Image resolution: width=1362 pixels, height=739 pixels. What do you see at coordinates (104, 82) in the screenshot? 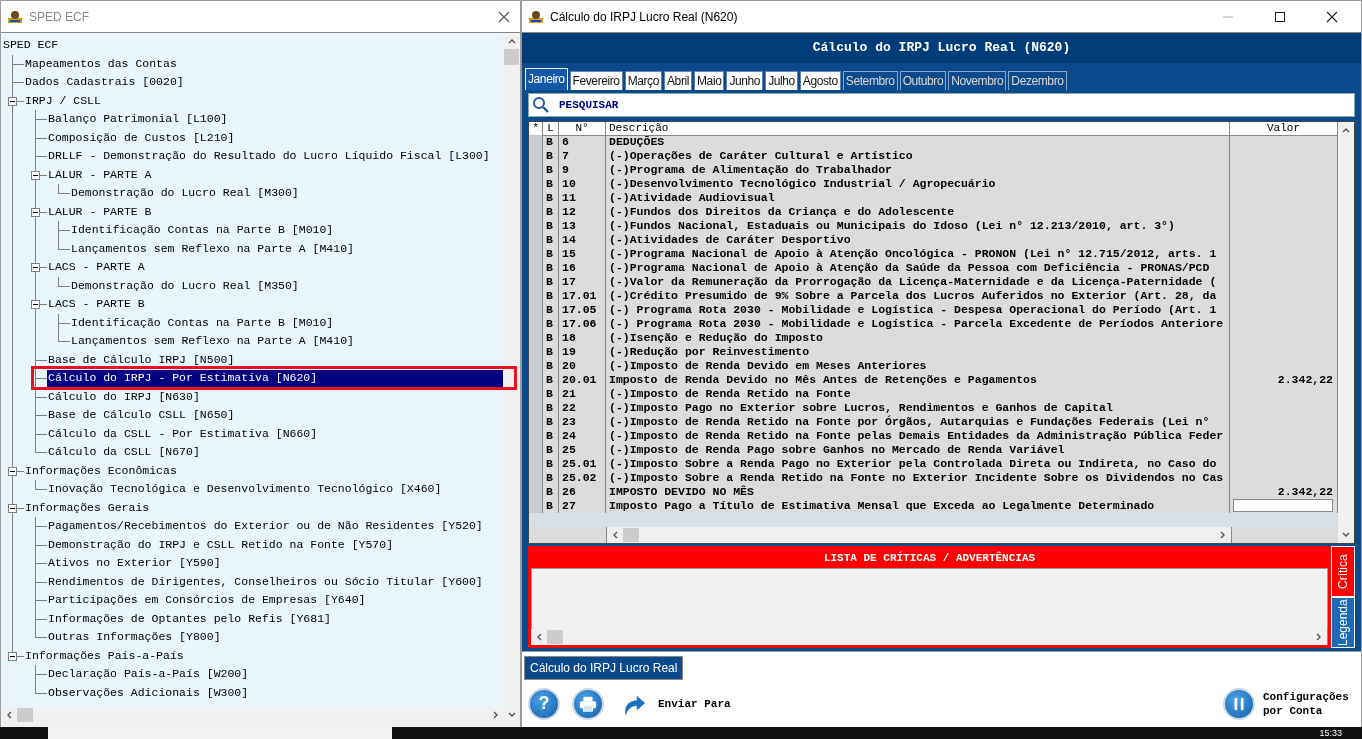
I see `tree-item: Dados Cadastrais [0020]` at bounding box center [104, 82].